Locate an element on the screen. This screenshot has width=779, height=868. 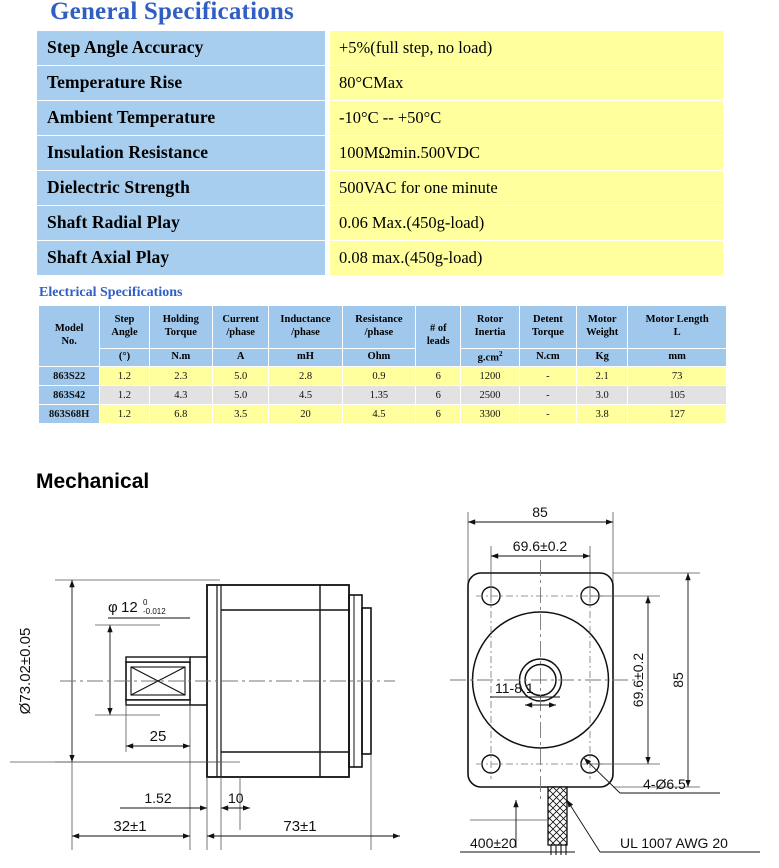
cell-length: 73 is located at coordinates (677, 376).